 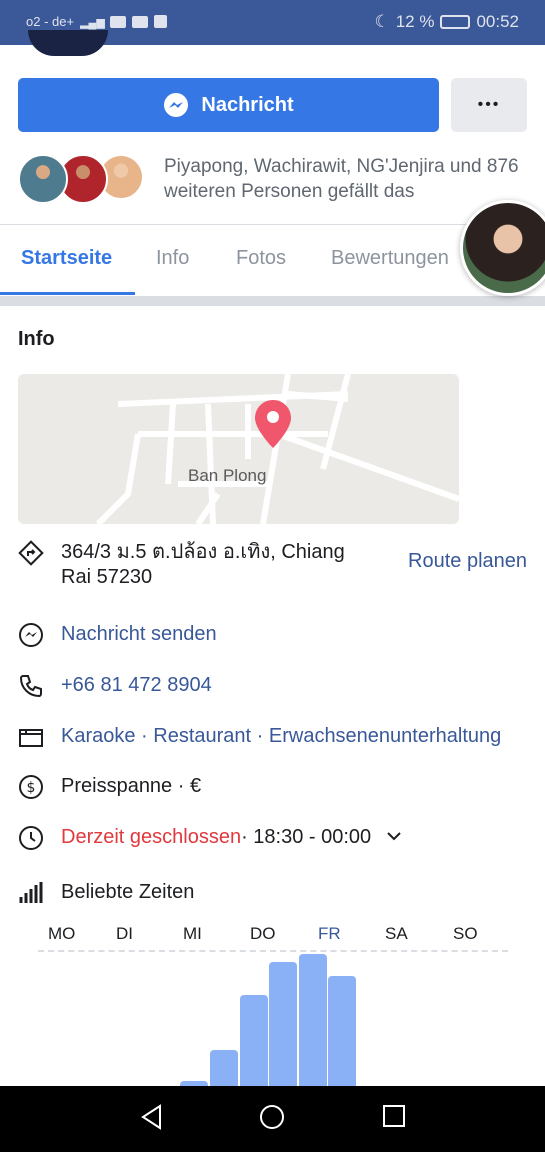 What do you see at coordinates (151, 837) in the screenshot?
I see `hours-status: Derzeit geschlossen` at bounding box center [151, 837].